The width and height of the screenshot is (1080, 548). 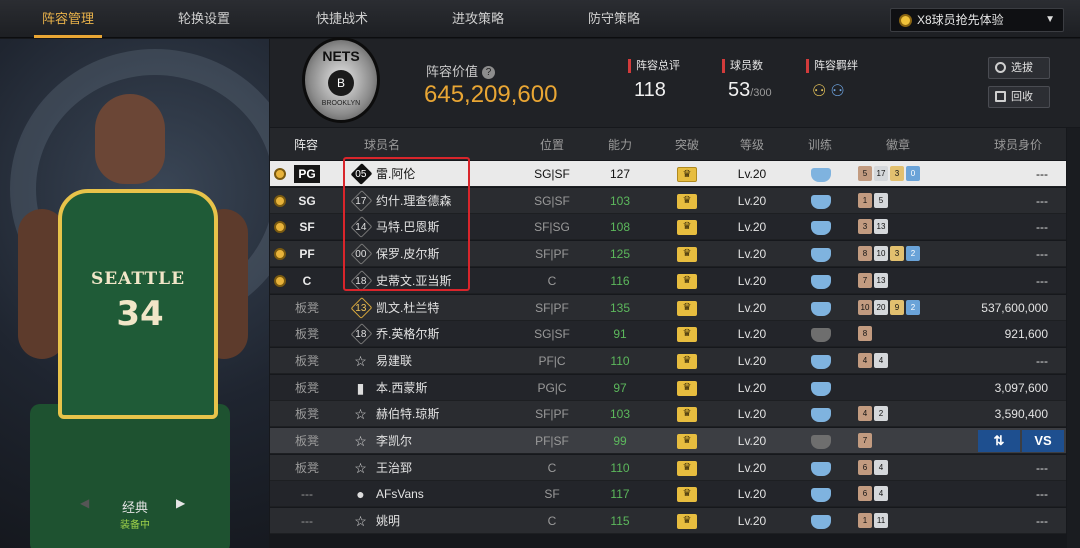 I want to click on col-breakthrough: 突破, so click(x=687, y=145).